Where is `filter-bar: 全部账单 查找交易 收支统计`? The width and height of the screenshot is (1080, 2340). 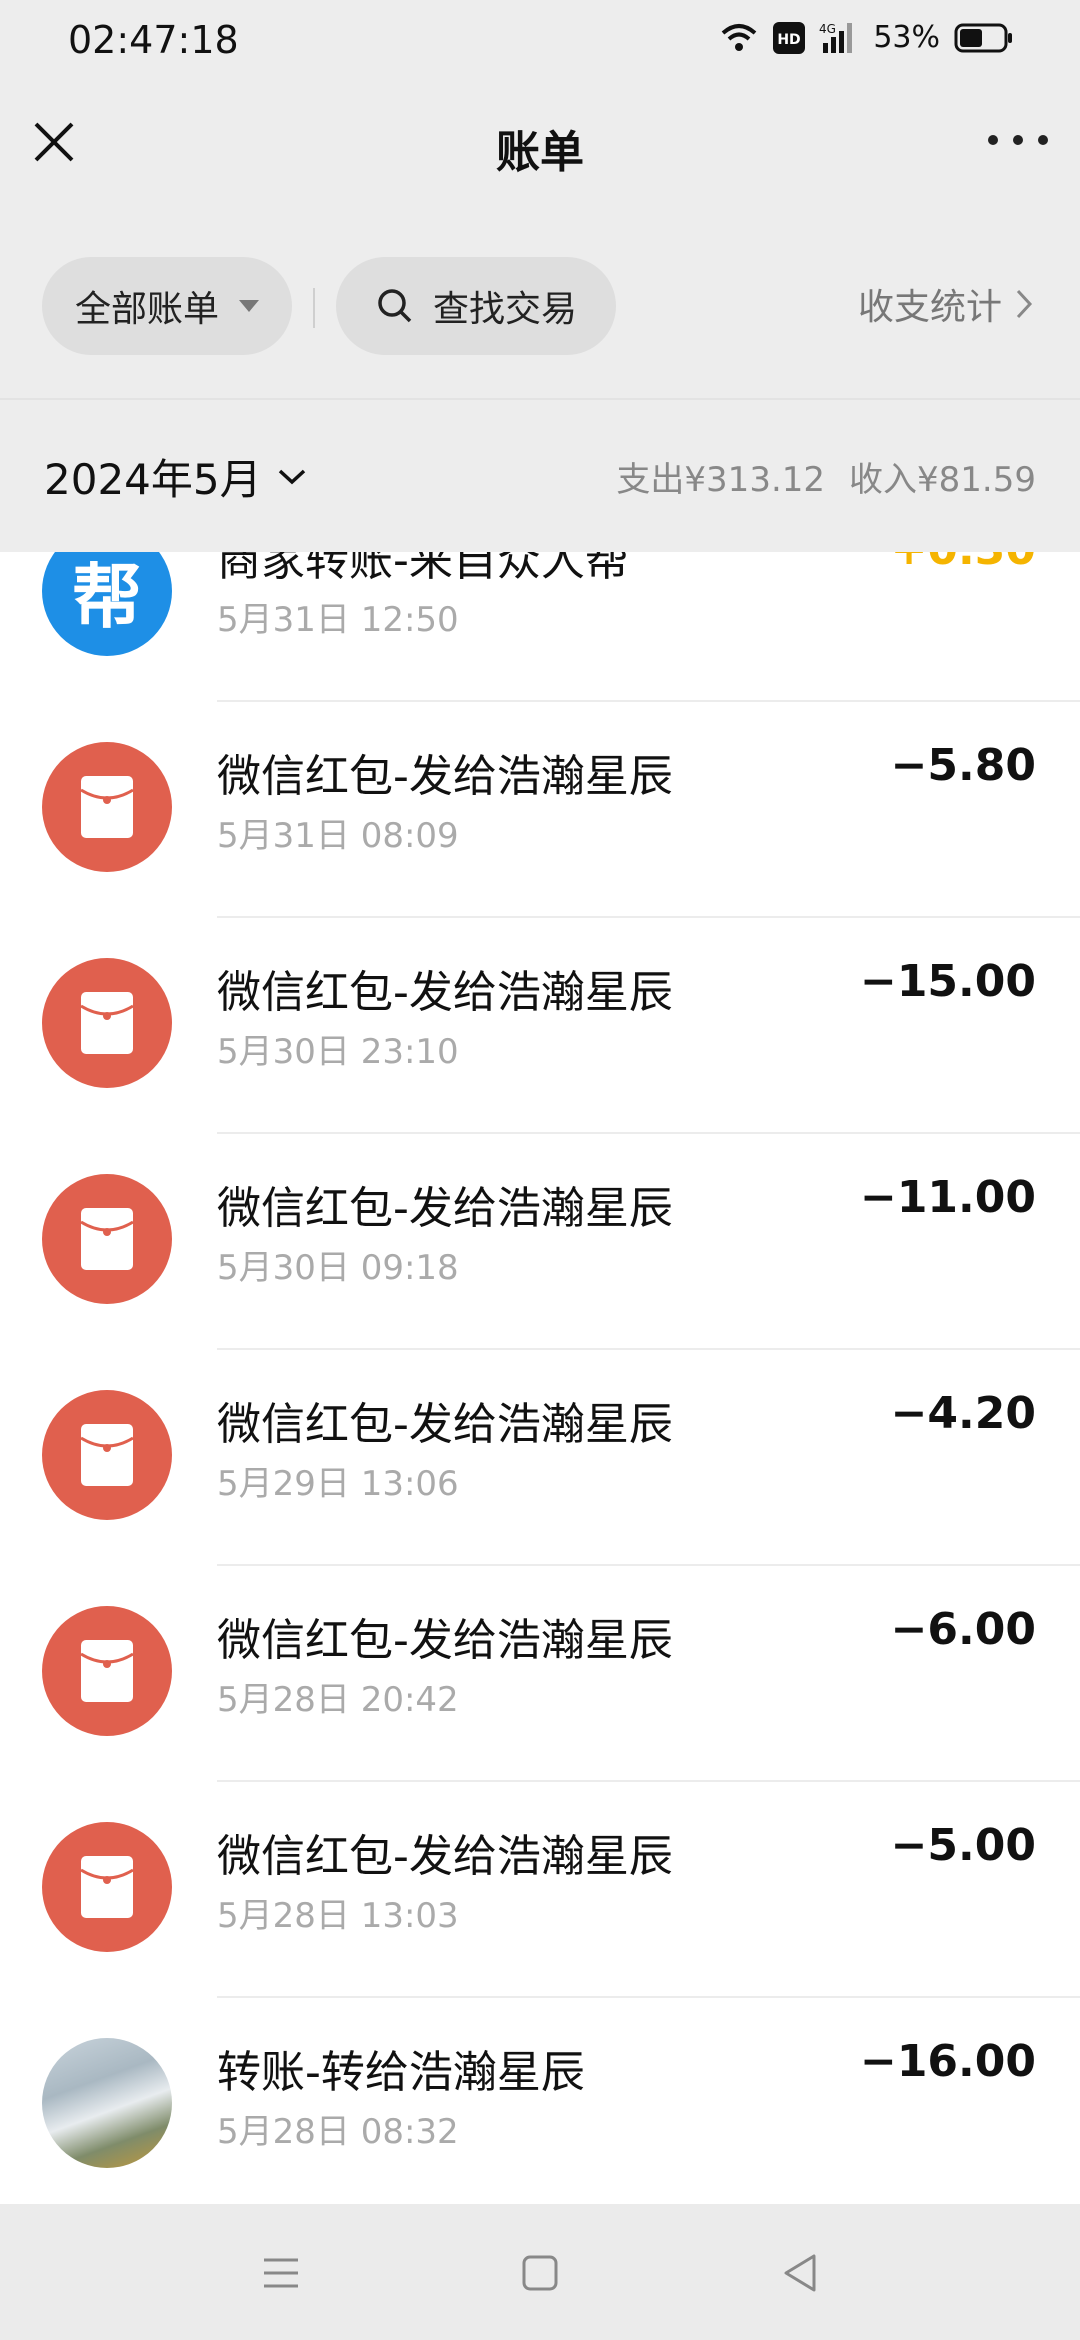 filter-bar: 全部账单 查找交易 收支统计 is located at coordinates (540, 305).